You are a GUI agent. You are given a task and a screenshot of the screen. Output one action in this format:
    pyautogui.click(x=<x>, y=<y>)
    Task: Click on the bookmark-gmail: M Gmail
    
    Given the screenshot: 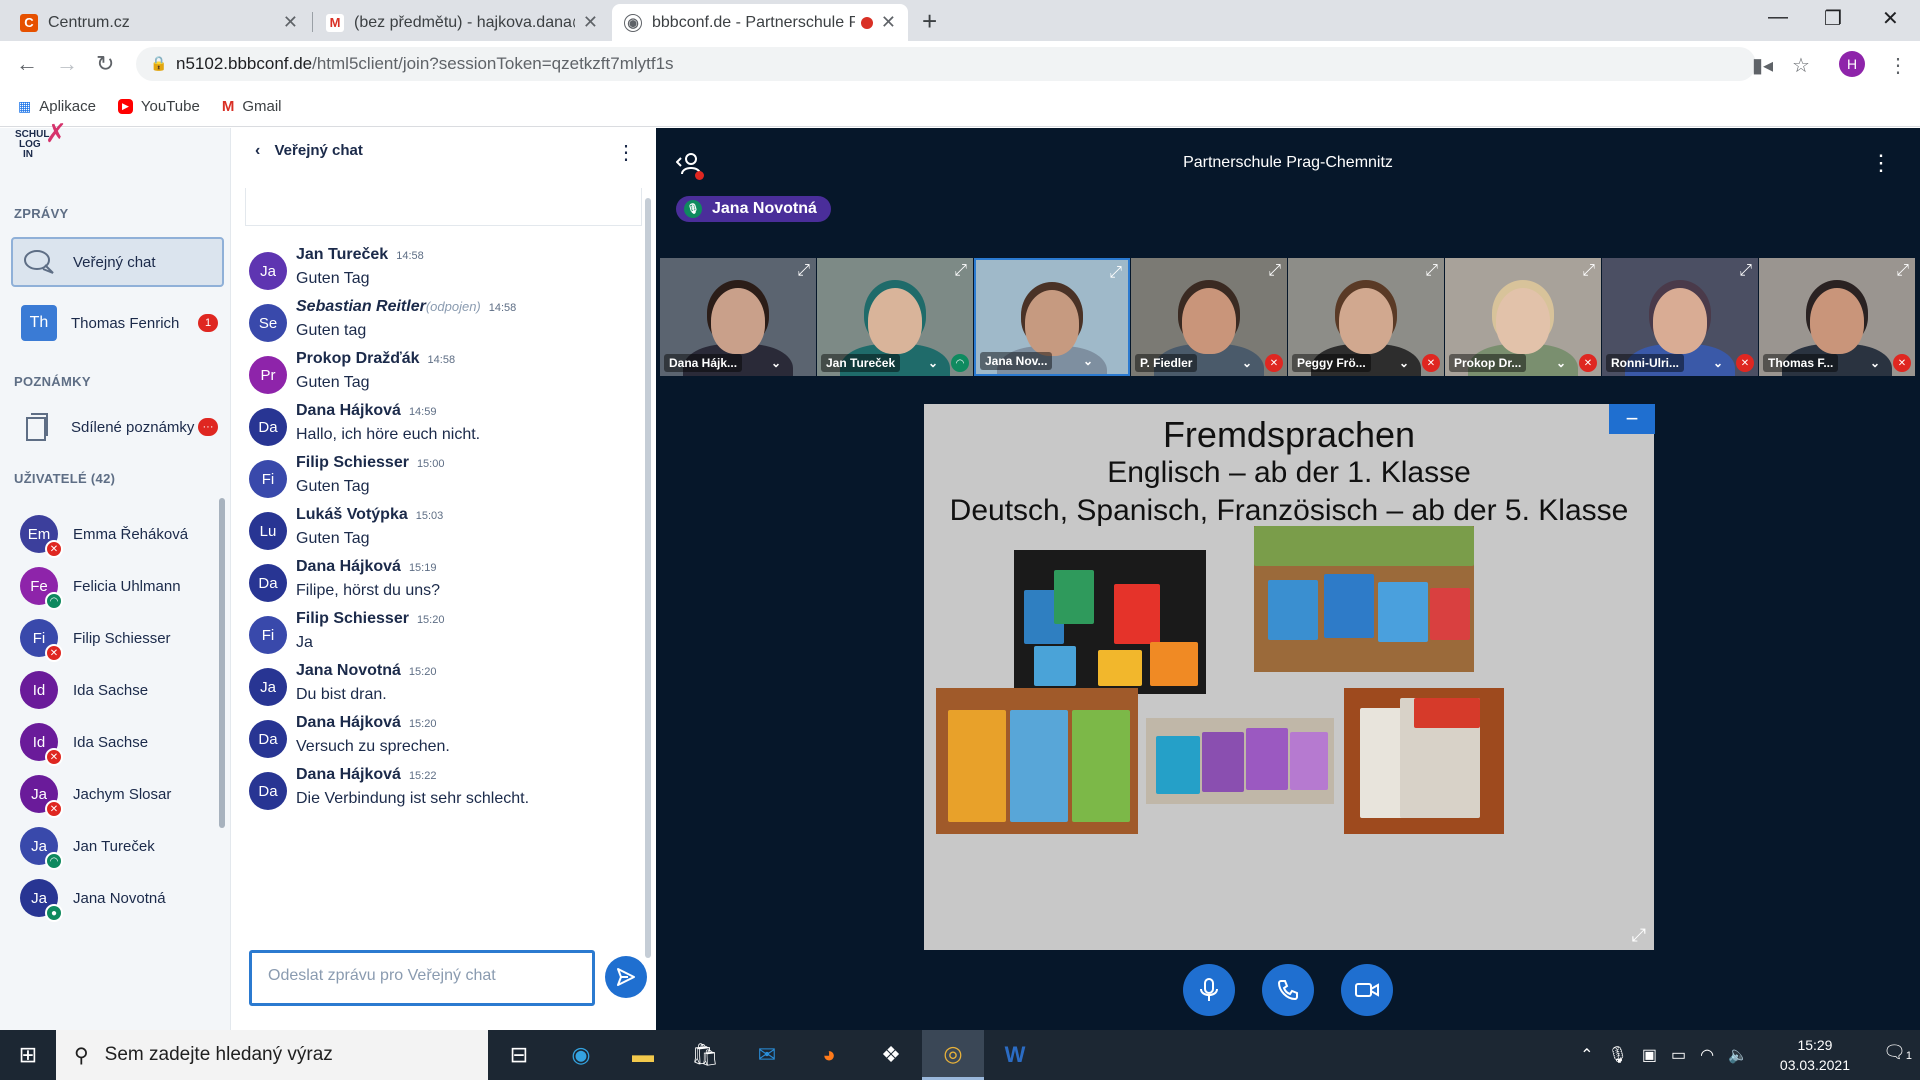 What is the action you would take?
    pyautogui.click(x=252, y=106)
    